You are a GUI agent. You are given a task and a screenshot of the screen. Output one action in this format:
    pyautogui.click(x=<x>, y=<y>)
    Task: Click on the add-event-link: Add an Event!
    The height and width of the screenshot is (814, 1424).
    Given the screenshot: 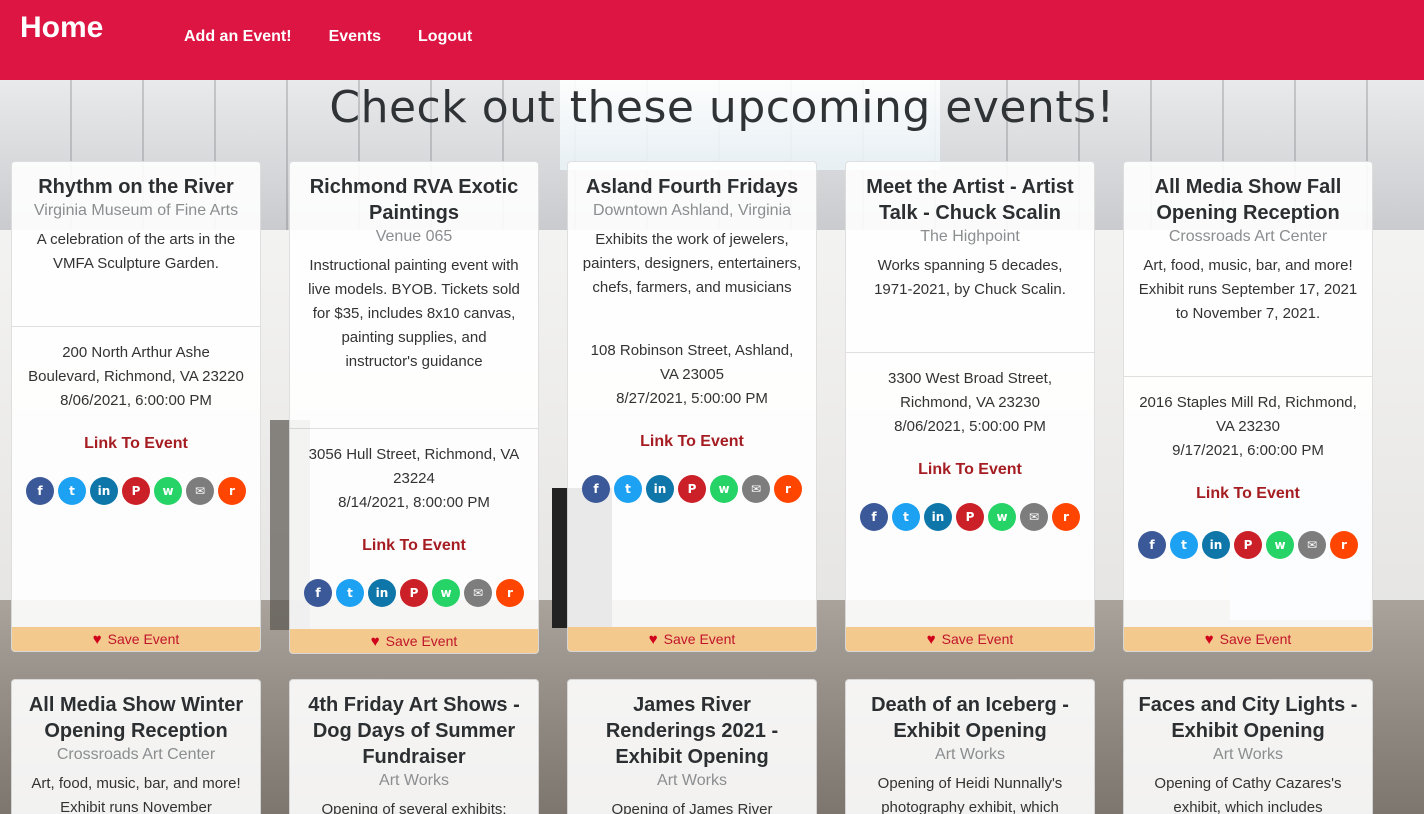 What is the action you would take?
    pyautogui.click(x=238, y=37)
    